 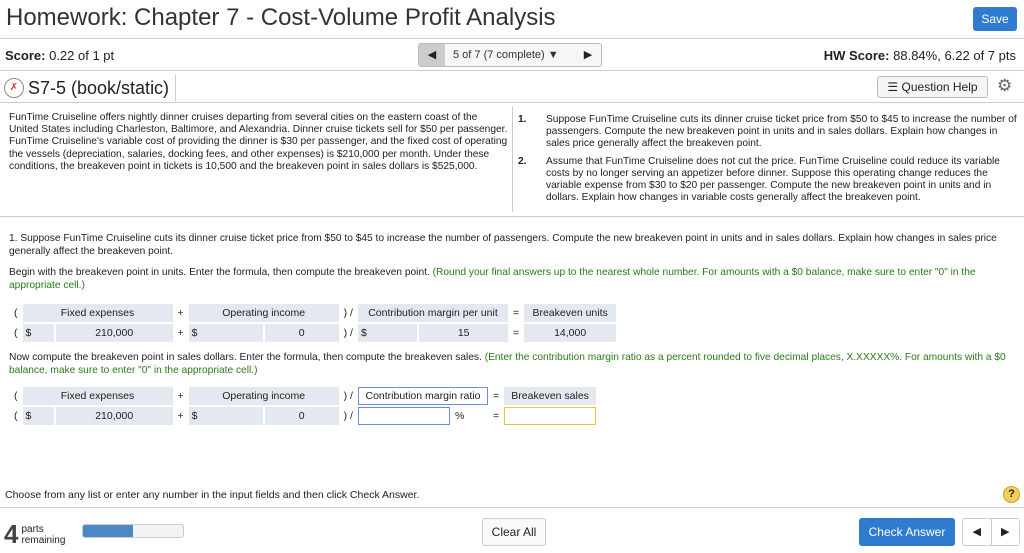 What do you see at coordinates (570, 313) in the screenshot?
I see `header-breakeven-units: Breakeven units` at bounding box center [570, 313].